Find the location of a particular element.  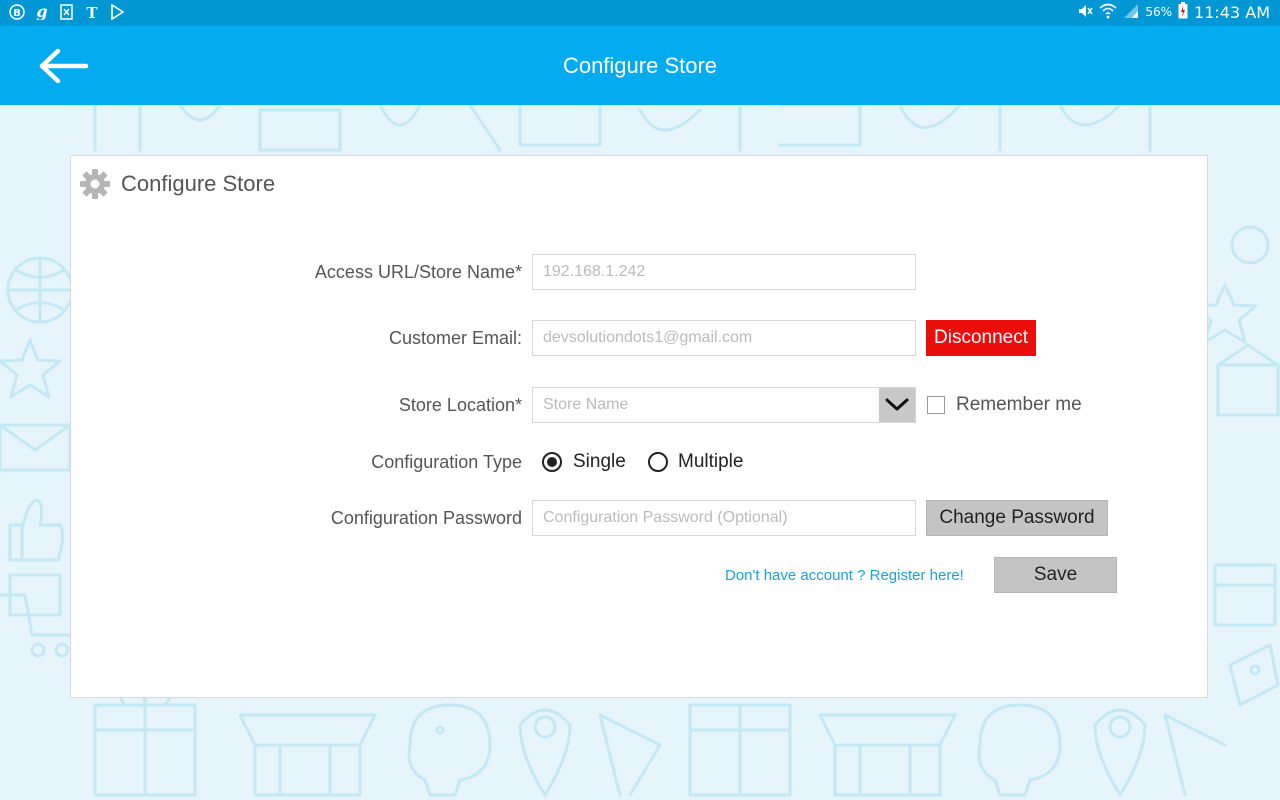

change-password-button: Change Password is located at coordinates (1017, 518).